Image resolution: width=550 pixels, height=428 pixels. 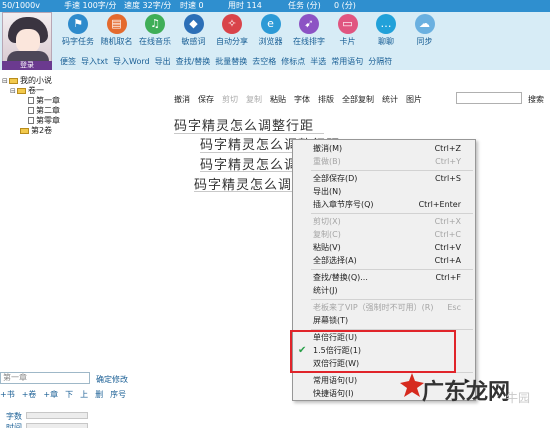 I want to click on menu-item: 统计(J), so click(x=384, y=291).